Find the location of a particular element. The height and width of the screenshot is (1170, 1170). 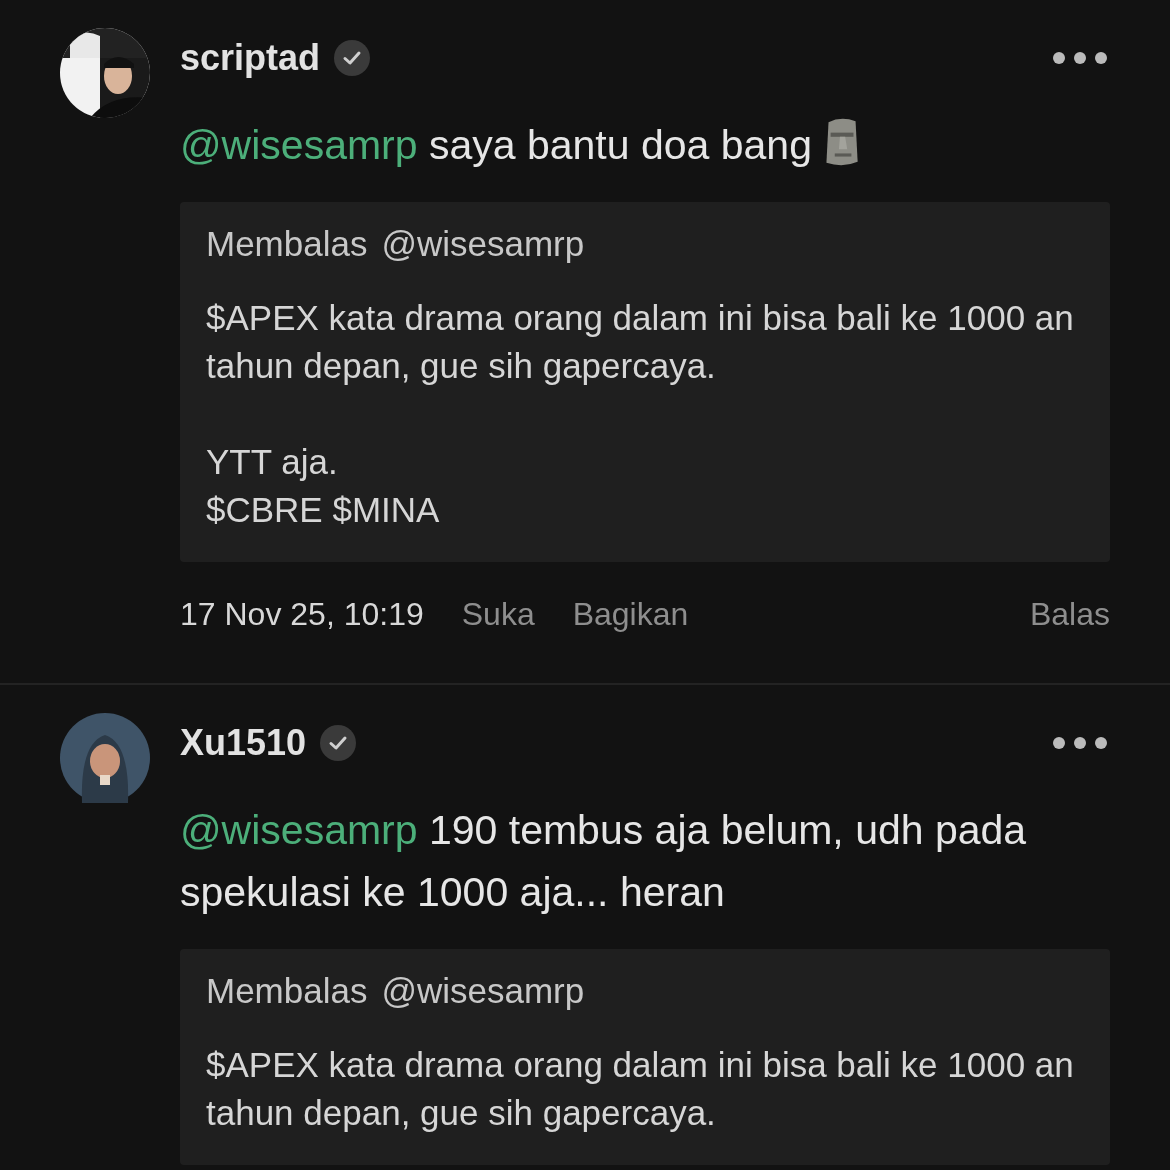

quoted-text: YTT aja. is located at coordinates (272, 462).